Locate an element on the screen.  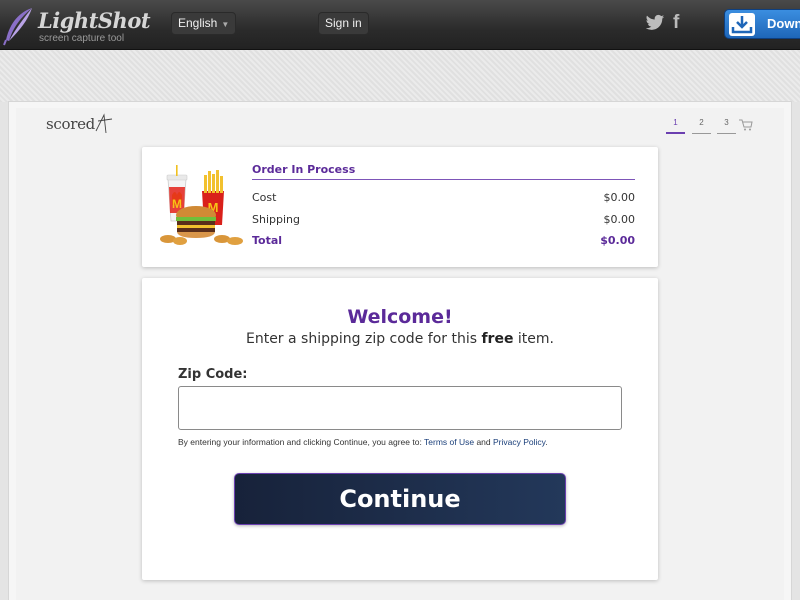
feather-icon is located at coordinates (17, 27).